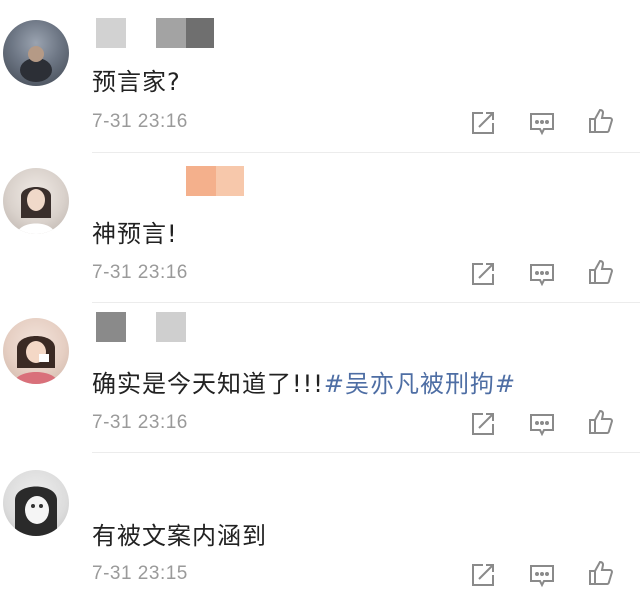  What do you see at coordinates (136, 82) in the screenshot?
I see `comment-text: 预言家?` at bounding box center [136, 82].